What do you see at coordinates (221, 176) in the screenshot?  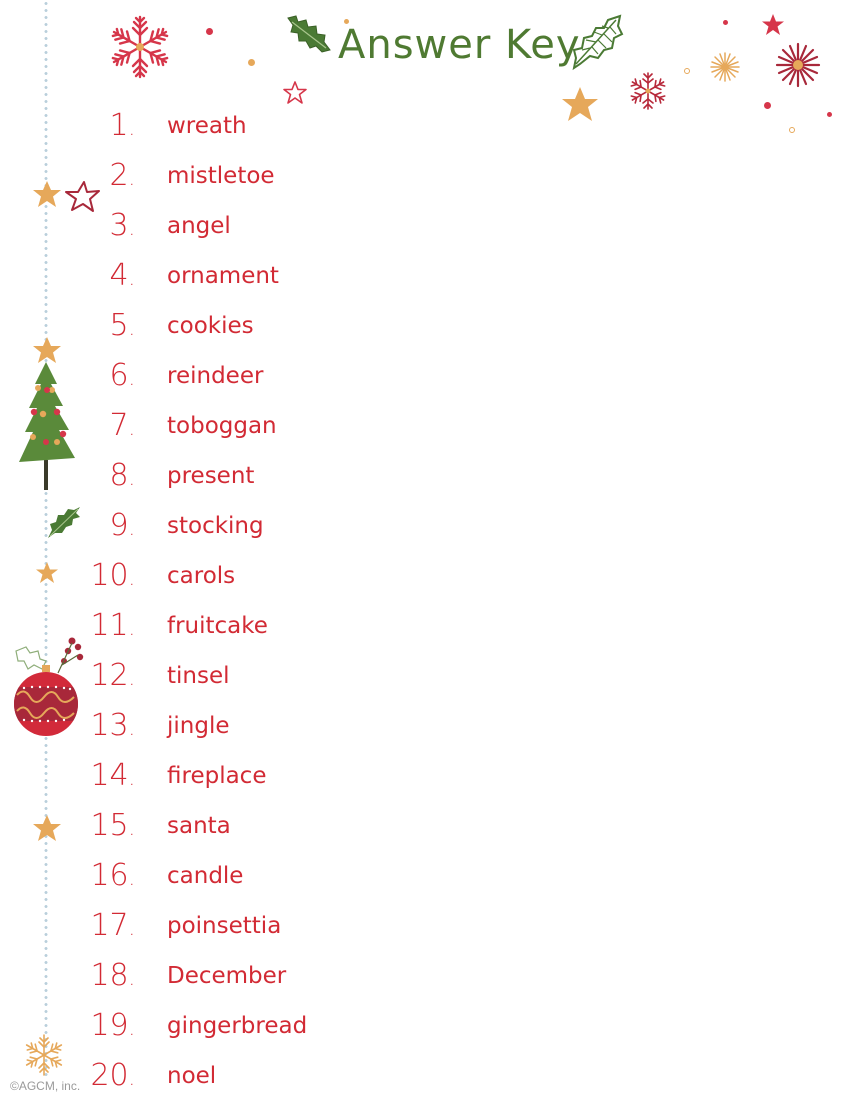 I see `answer-word: mistletoe` at bounding box center [221, 176].